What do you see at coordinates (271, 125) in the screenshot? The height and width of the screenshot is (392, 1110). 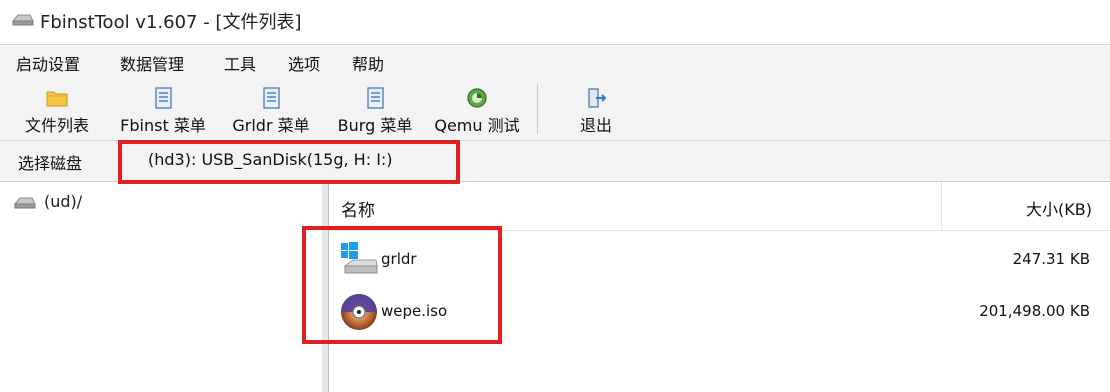 I see `grldr-menu-label: Grldr 菜单` at bounding box center [271, 125].